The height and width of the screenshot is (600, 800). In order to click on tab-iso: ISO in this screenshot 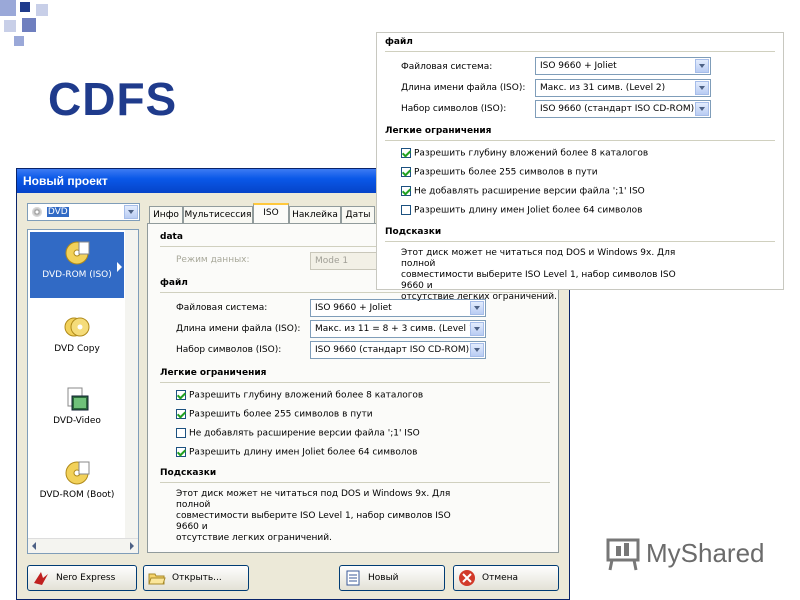, I will do `click(271, 213)`.